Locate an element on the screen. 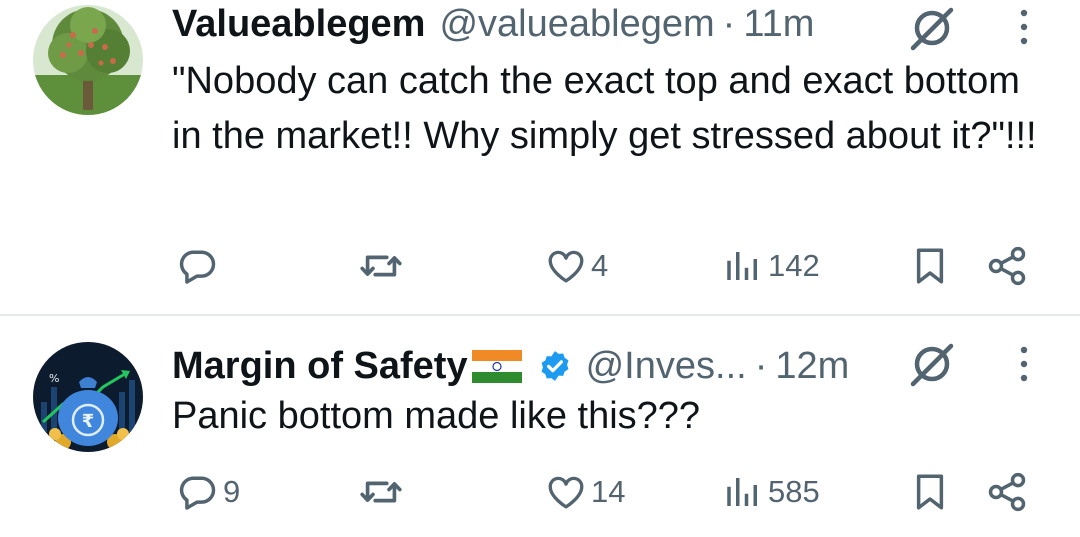 The image size is (1080, 537). like-count: 14 is located at coordinates (608, 491).